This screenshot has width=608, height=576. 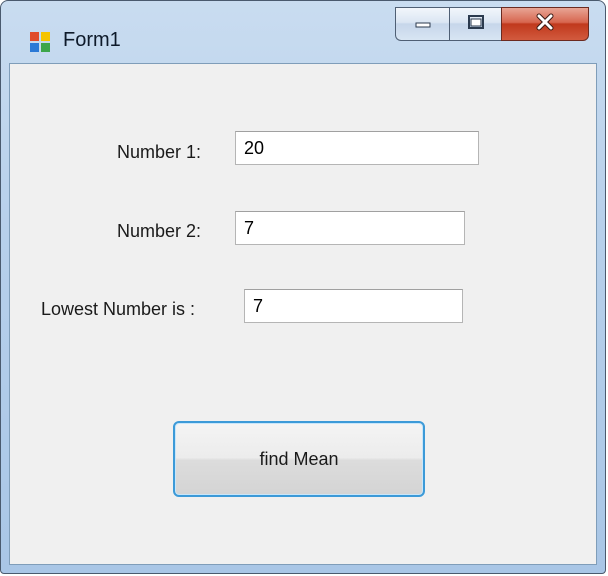 What do you see at coordinates (40, 42) in the screenshot?
I see `app-icon` at bounding box center [40, 42].